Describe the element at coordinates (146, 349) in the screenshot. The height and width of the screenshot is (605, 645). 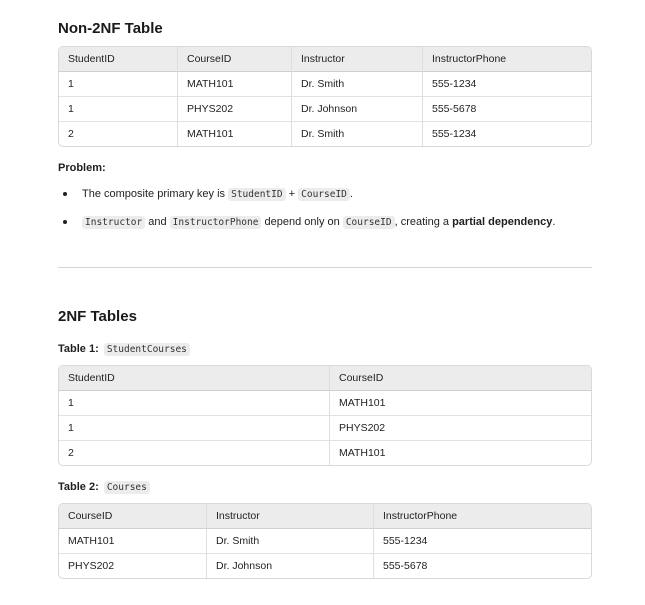
I see `code-studentcourses: StudentCourses` at that location.